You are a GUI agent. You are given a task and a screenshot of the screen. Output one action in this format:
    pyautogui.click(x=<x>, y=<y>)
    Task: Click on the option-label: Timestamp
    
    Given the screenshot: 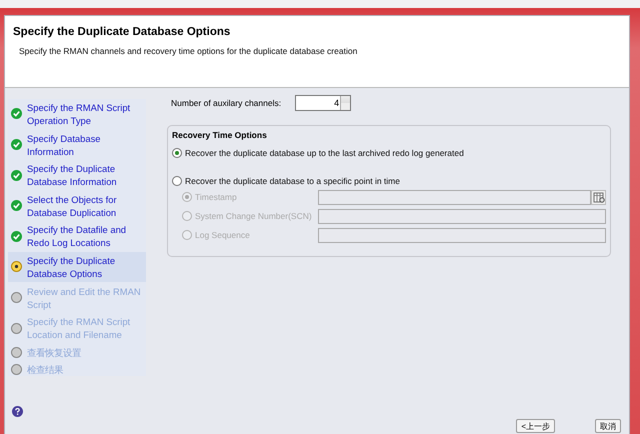 What is the action you would take?
    pyautogui.click(x=216, y=197)
    